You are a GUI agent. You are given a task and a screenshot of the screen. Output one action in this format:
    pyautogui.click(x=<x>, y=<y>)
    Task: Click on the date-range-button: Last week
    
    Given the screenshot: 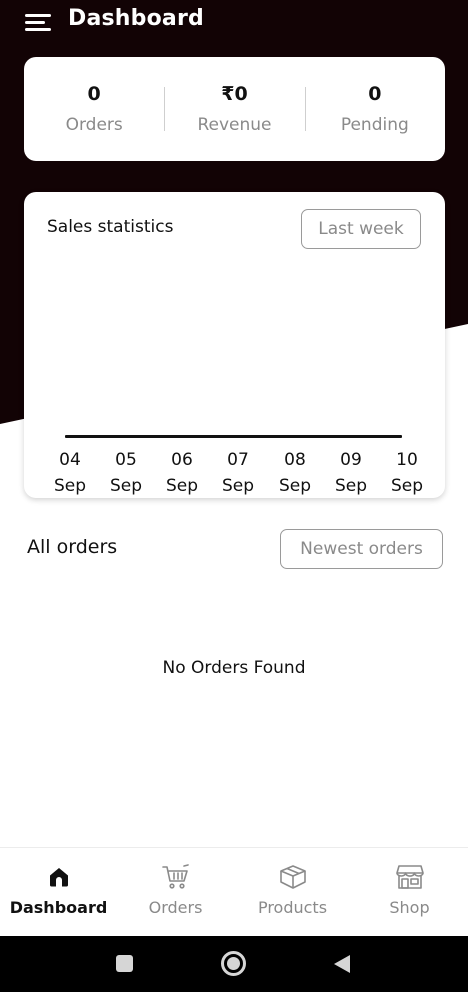 What is the action you would take?
    pyautogui.click(x=361, y=229)
    